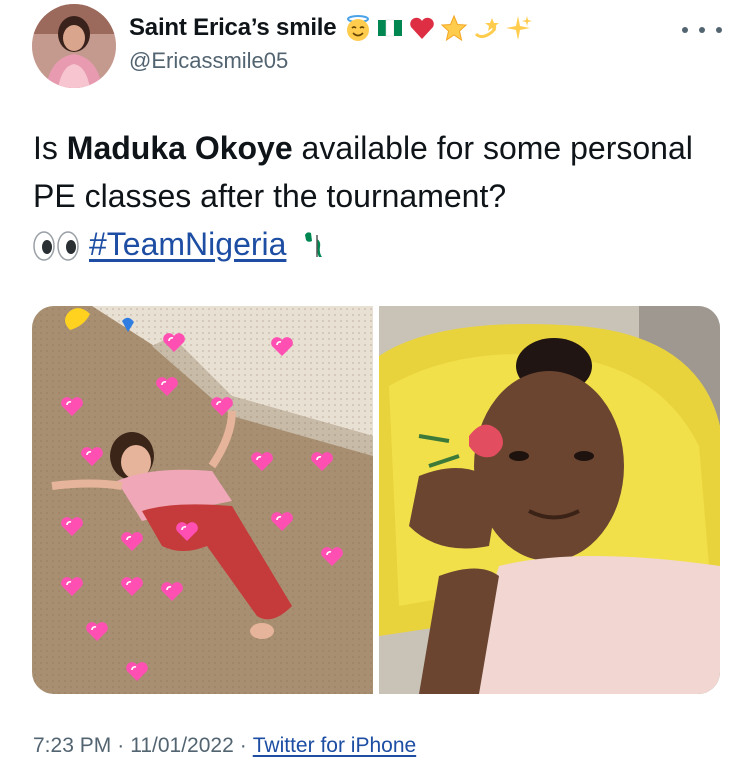 The width and height of the screenshot is (750, 776). What do you see at coordinates (74, 46) in the screenshot?
I see `avatar` at bounding box center [74, 46].